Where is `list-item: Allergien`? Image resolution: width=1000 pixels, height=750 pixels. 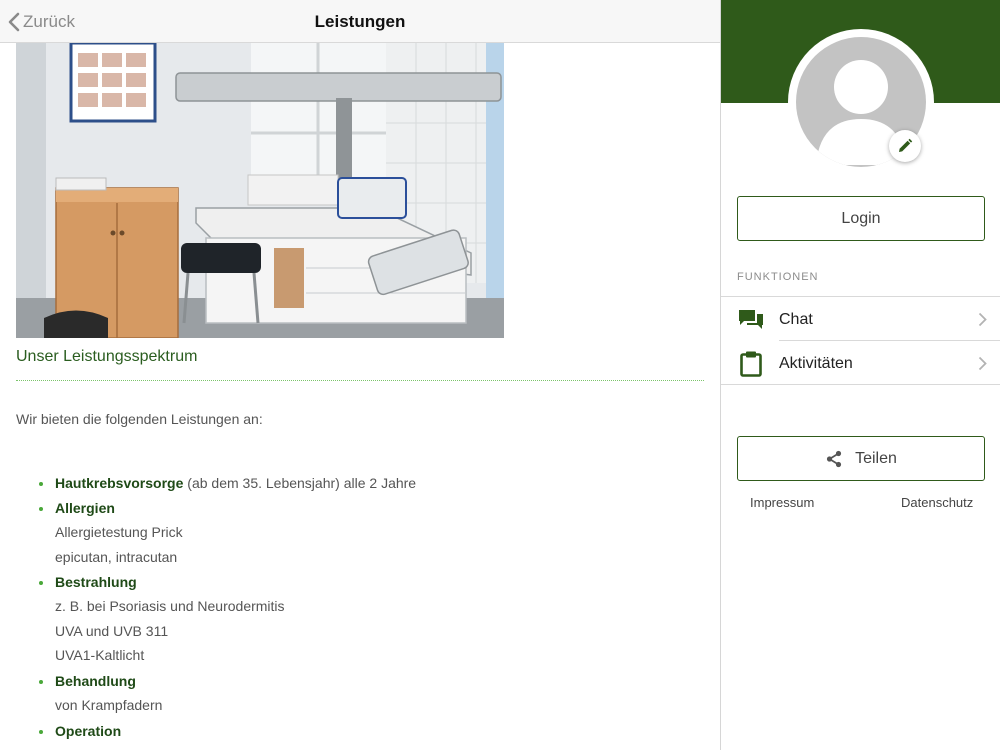 list-item: Allergien is located at coordinates (85, 508).